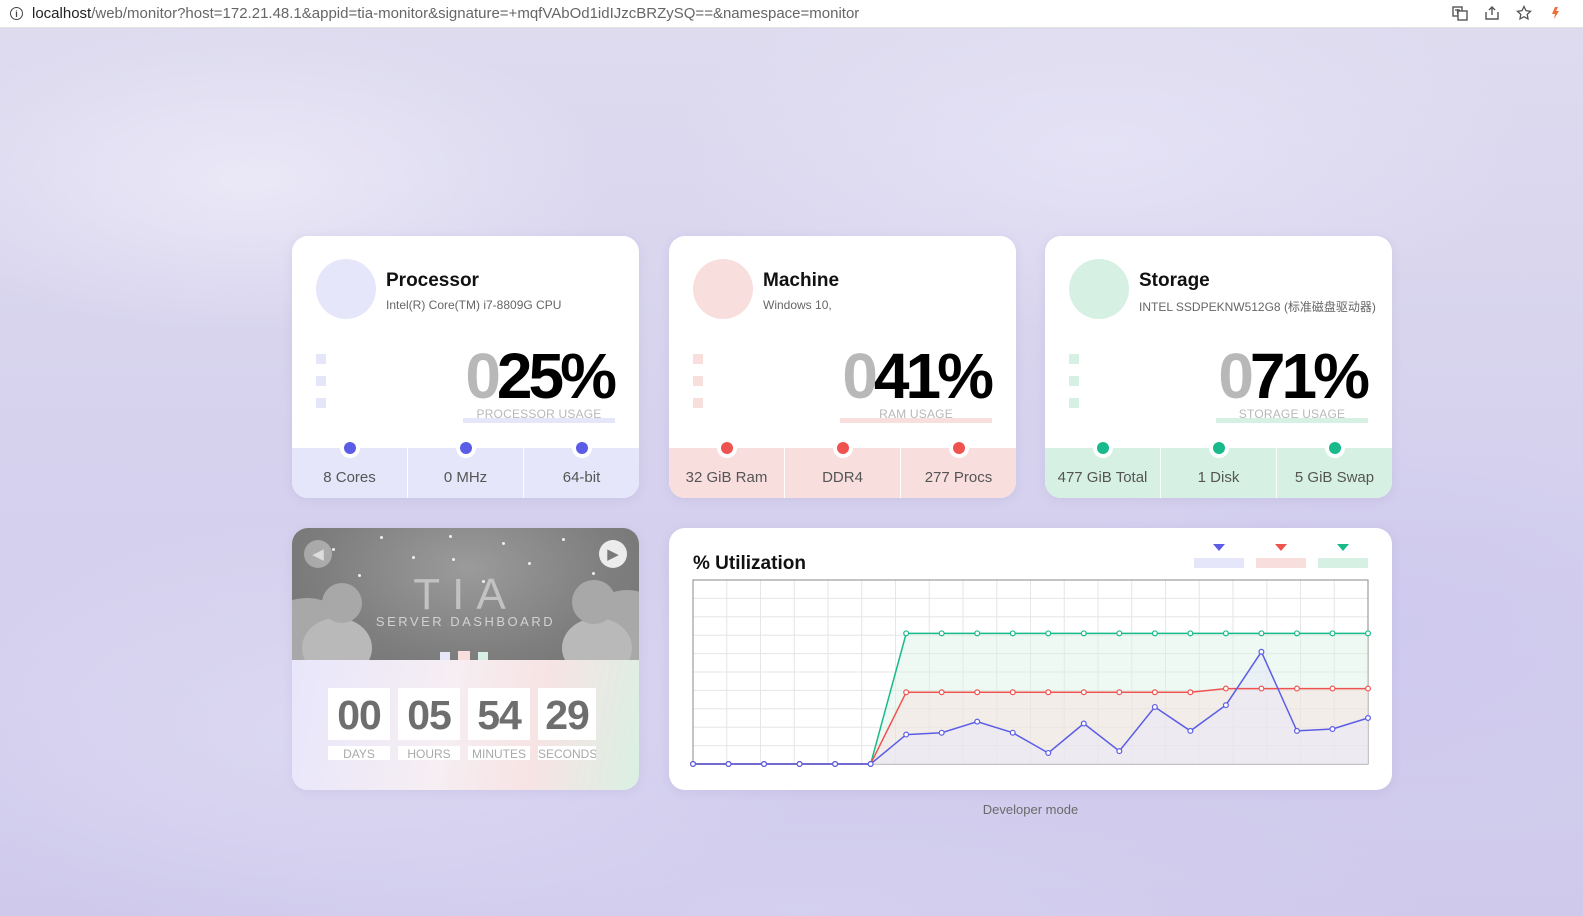 Image resolution: width=1583 pixels, height=916 pixels. I want to click on processor-dots, so click(321, 387).